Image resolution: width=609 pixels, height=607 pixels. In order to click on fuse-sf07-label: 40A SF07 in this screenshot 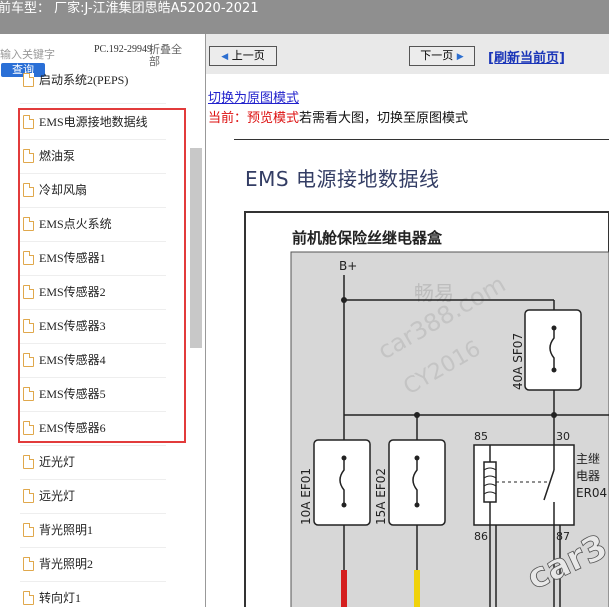, I will do `click(518, 361)`.